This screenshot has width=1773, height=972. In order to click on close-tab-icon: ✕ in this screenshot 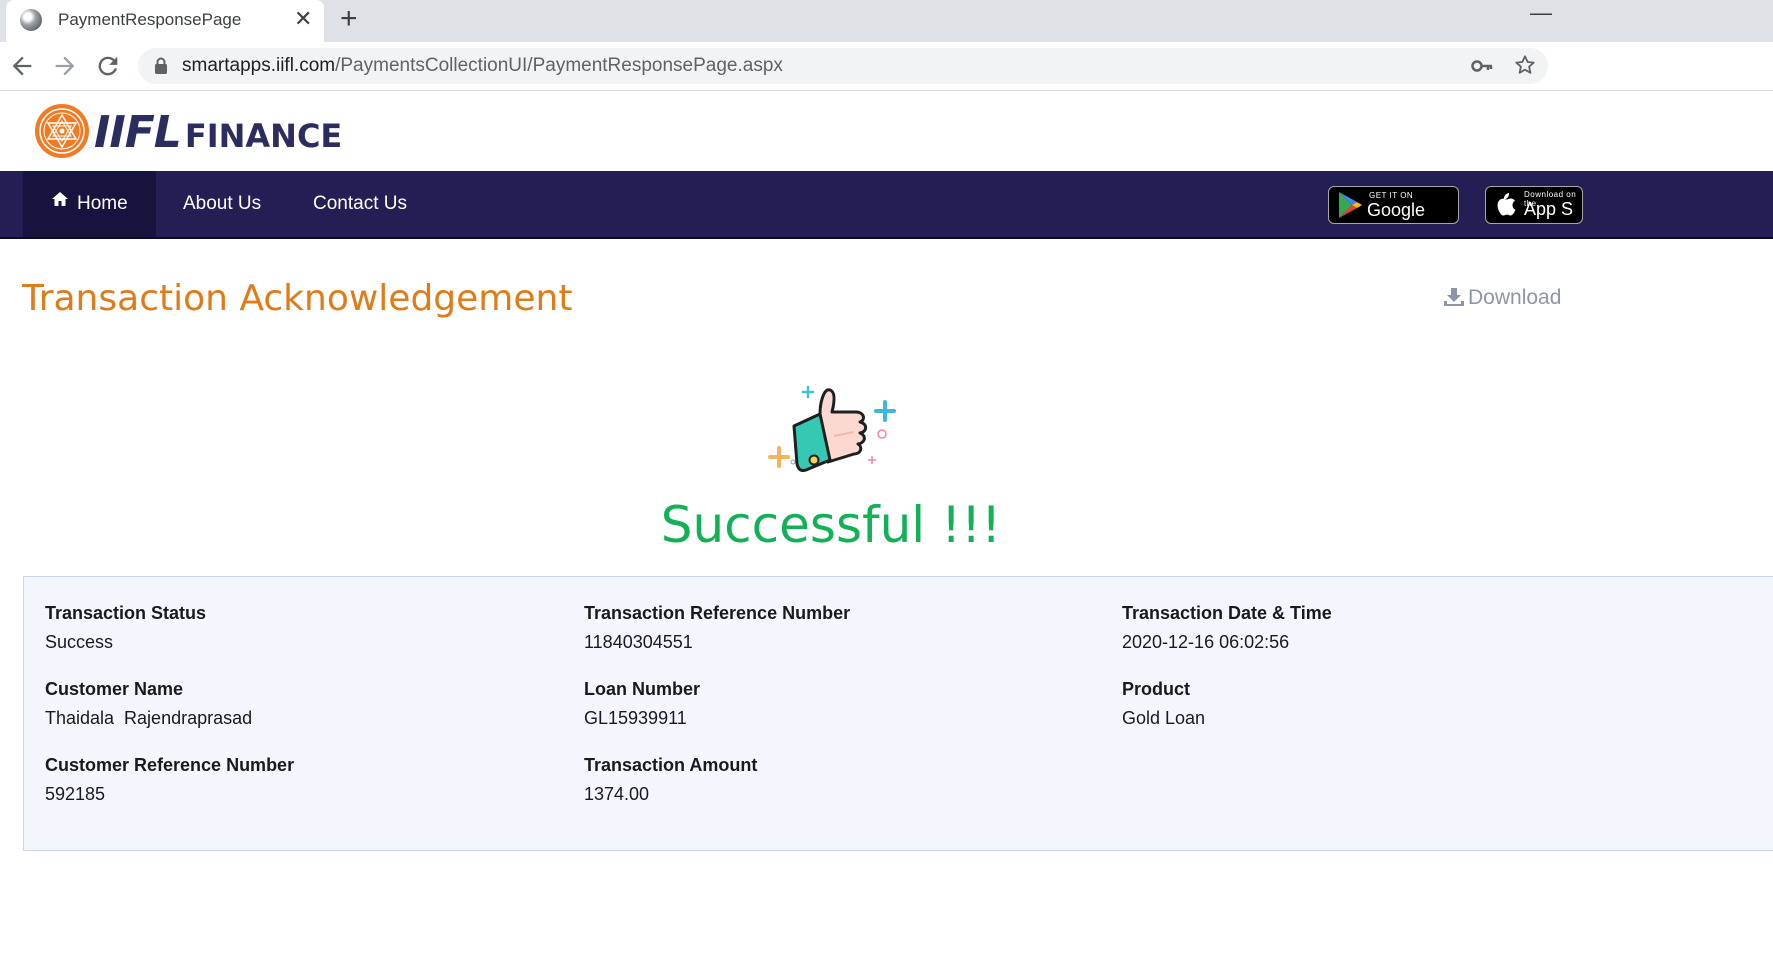, I will do `click(303, 19)`.